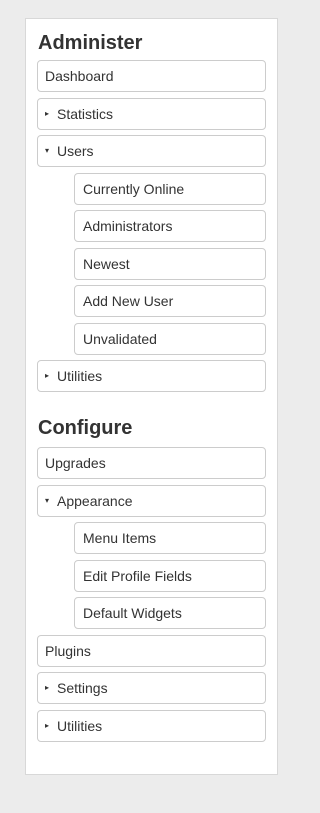 This screenshot has height=813, width=320. Describe the element at coordinates (85, 114) in the screenshot. I see `menu-item-label: Statistics` at that location.